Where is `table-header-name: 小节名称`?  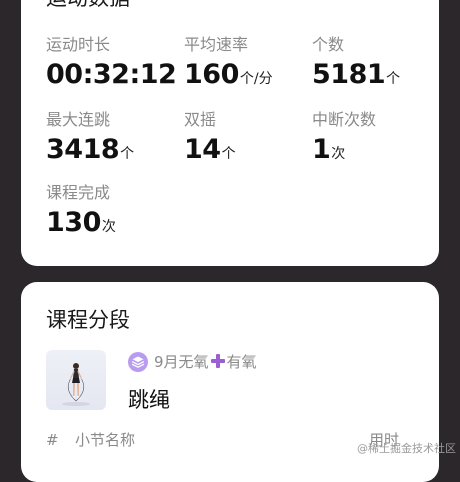 table-header-name: 小节名称 is located at coordinates (105, 440).